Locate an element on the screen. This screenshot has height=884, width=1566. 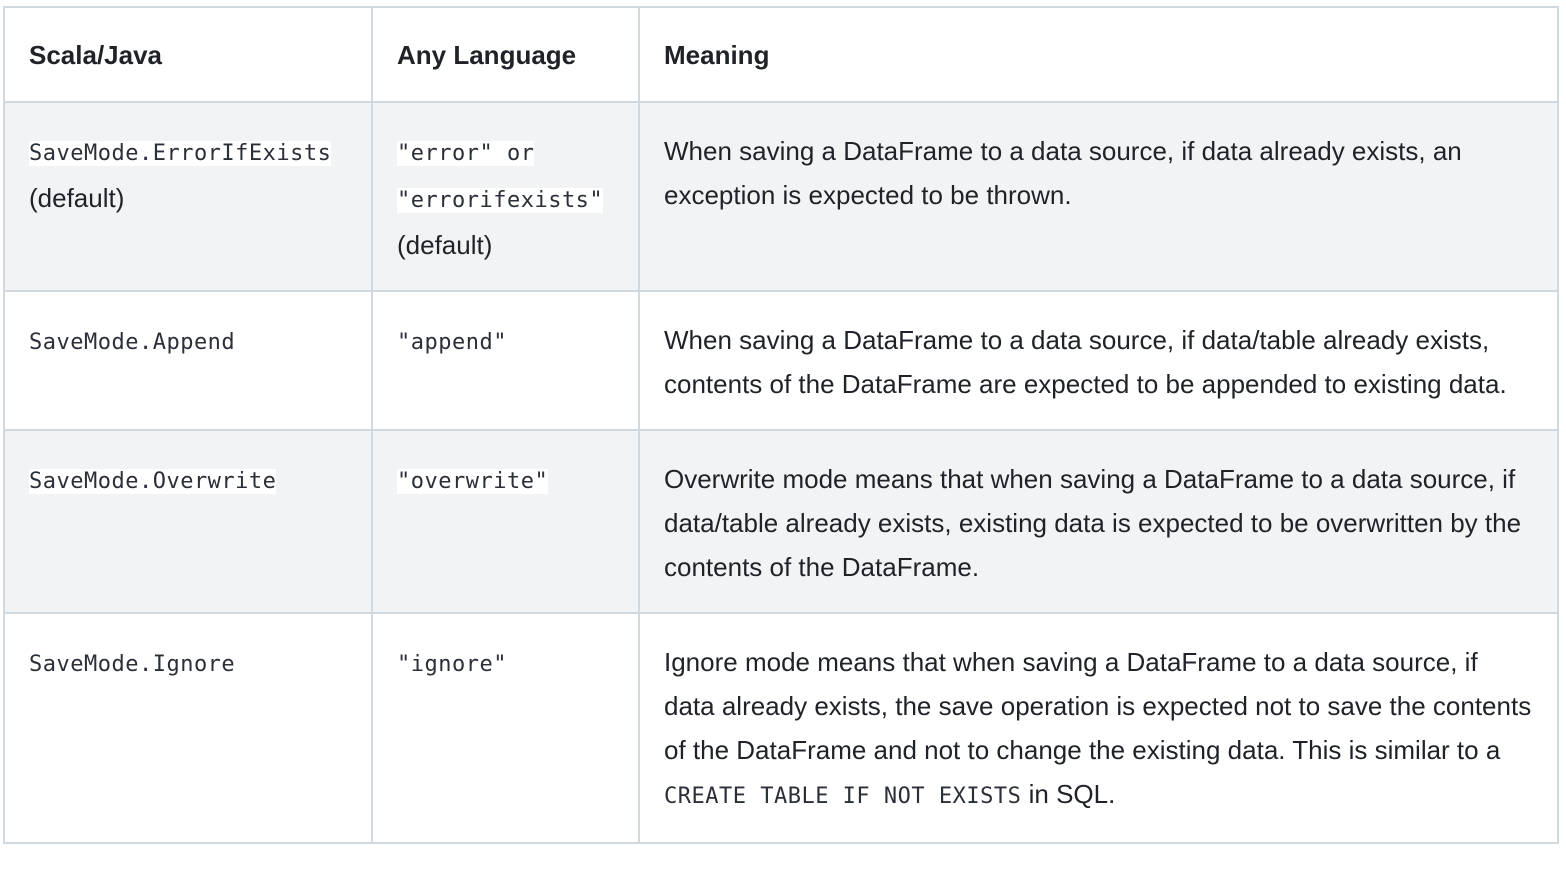
any-language-cell: "append" is located at coordinates (505, 360).